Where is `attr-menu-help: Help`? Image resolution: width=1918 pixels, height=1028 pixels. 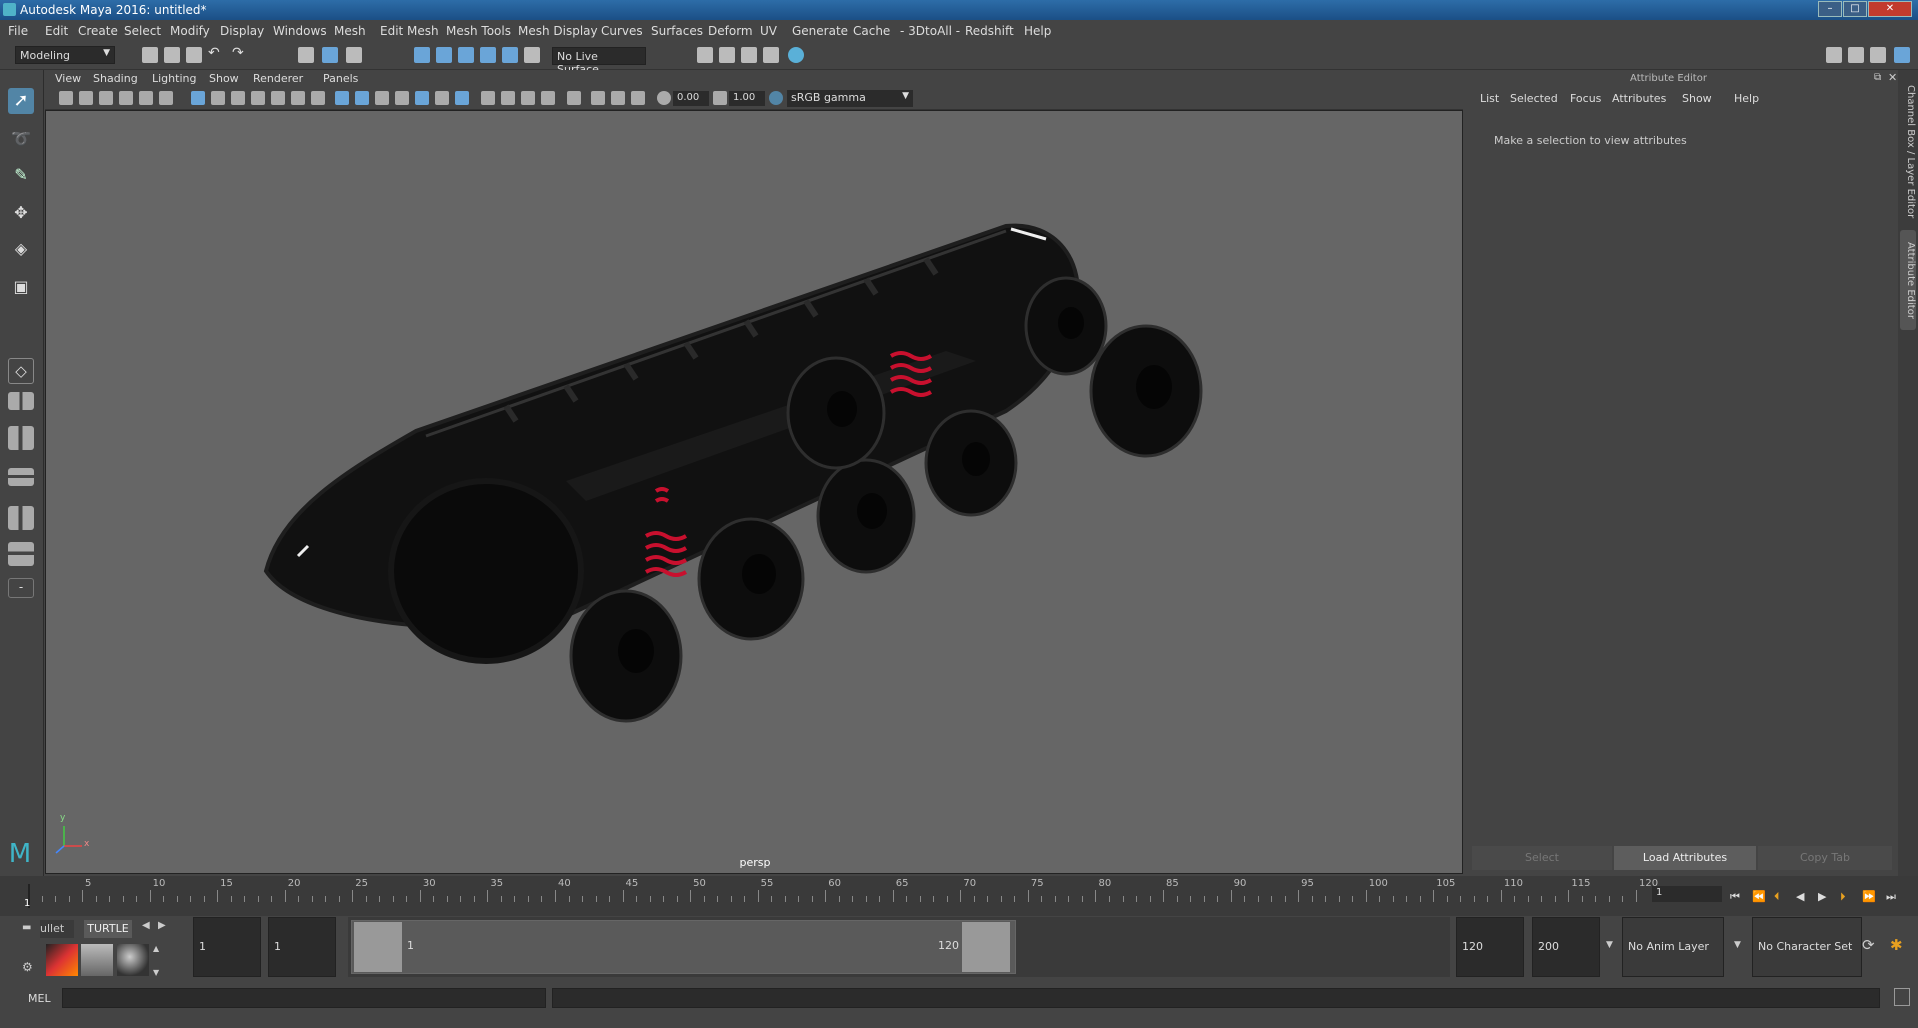 attr-menu-help: Help is located at coordinates (1746, 98).